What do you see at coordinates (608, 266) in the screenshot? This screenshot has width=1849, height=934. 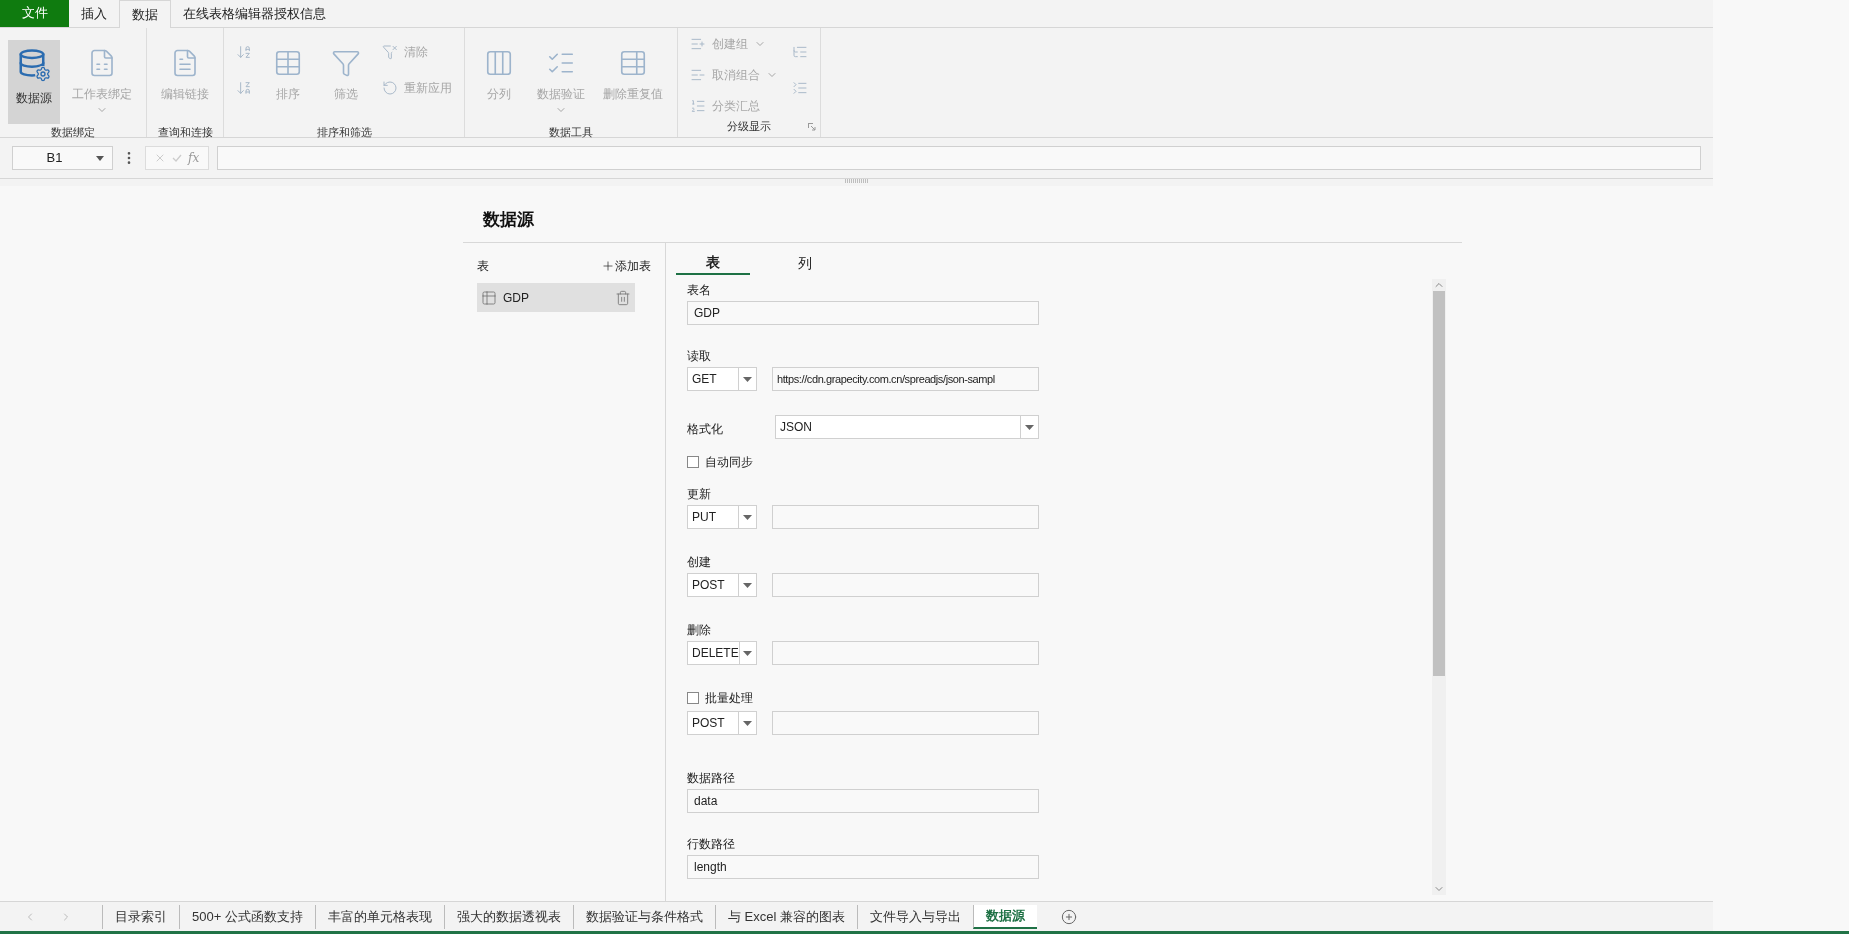 I see `plus-icon` at bounding box center [608, 266].